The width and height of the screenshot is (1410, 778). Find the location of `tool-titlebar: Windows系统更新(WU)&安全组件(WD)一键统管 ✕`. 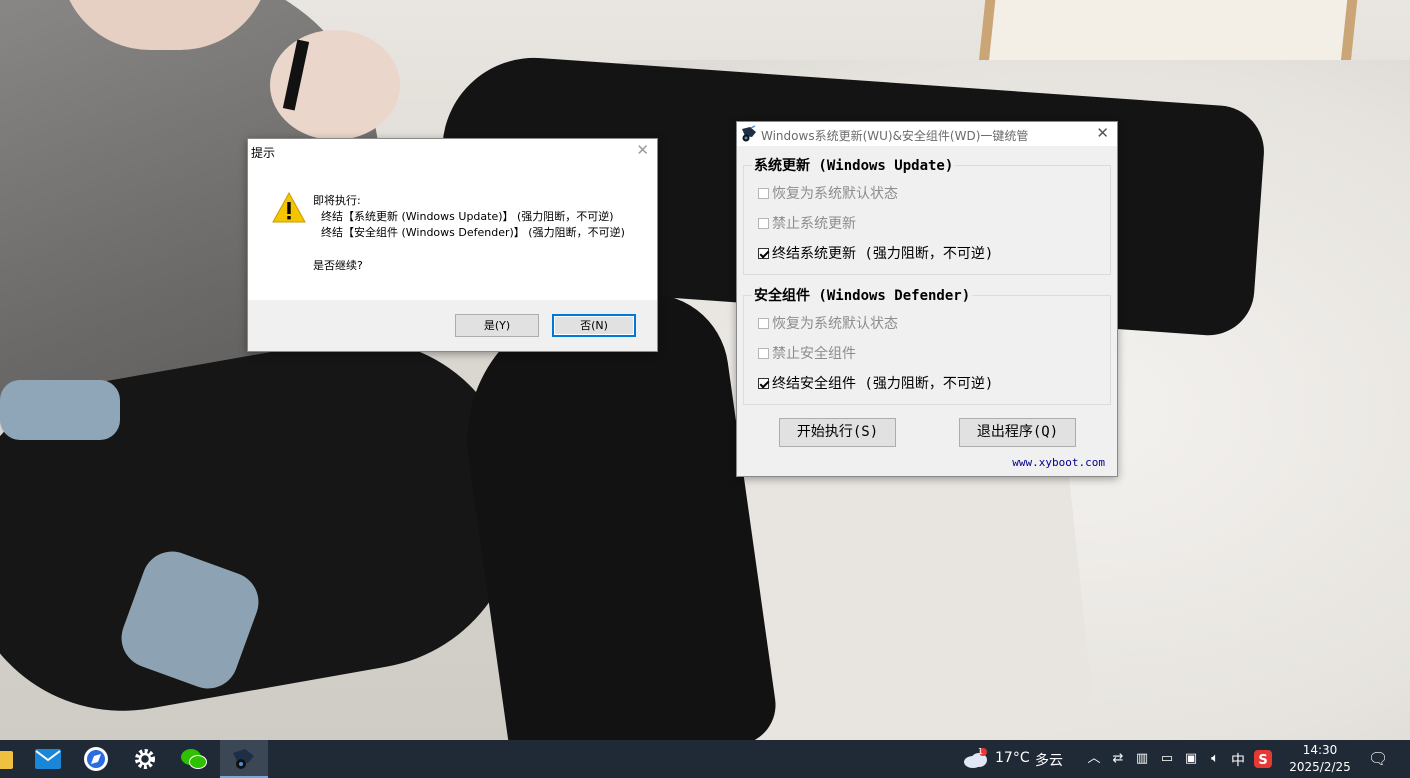

tool-titlebar: Windows系统更新(WU)&安全组件(WD)一键统管 ✕ is located at coordinates (927, 134).